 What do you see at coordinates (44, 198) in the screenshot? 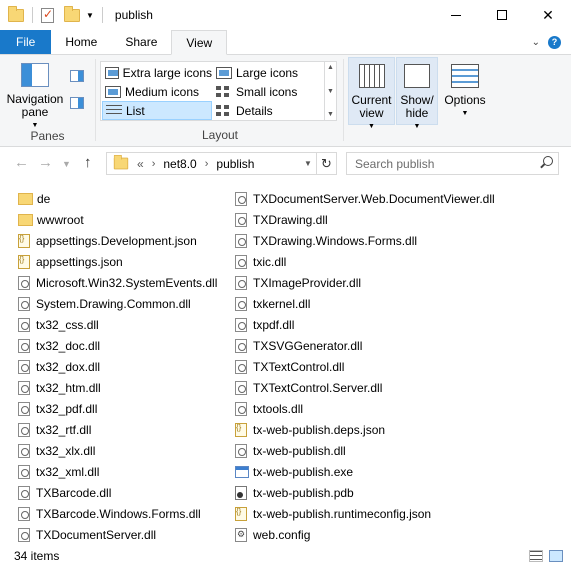
I see `file-name: de` at bounding box center [44, 198].